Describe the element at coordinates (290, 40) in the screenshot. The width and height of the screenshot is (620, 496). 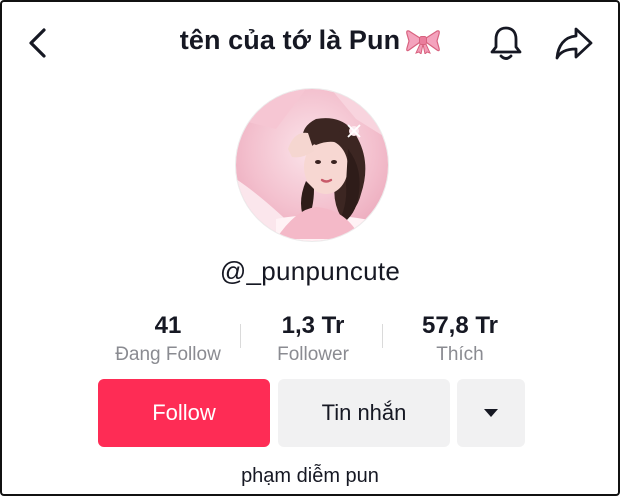
I see `profile-title-text: tên của tớ là Pun` at that location.